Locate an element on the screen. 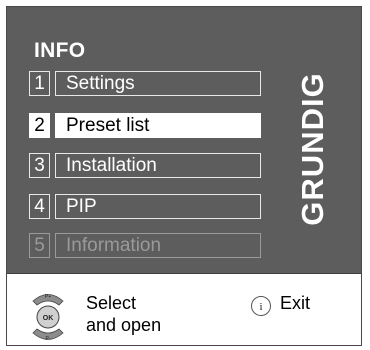 Image resolution: width=370 pixels, height=350 pixels. menu-item-label: Preset list is located at coordinates (158, 125).